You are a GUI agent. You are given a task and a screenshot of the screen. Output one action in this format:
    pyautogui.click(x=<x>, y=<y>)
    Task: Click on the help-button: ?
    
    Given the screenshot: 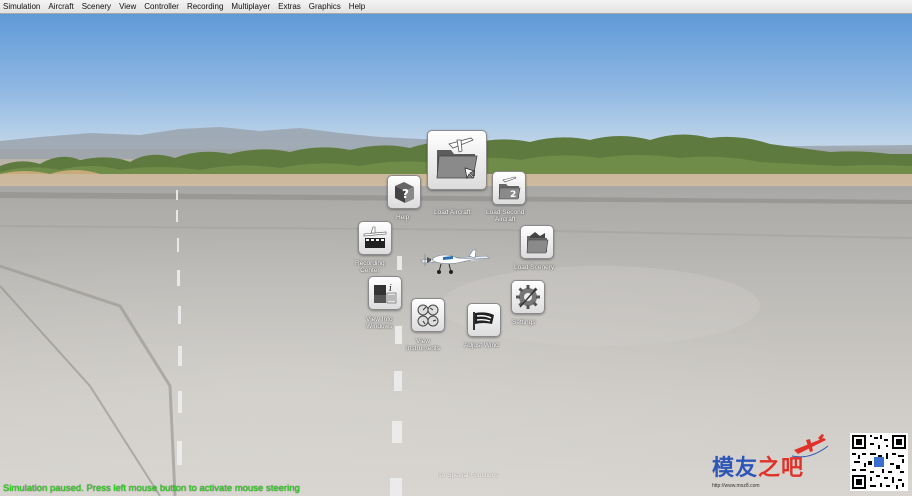 What is the action you would take?
    pyautogui.click(x=404, y=192)
    